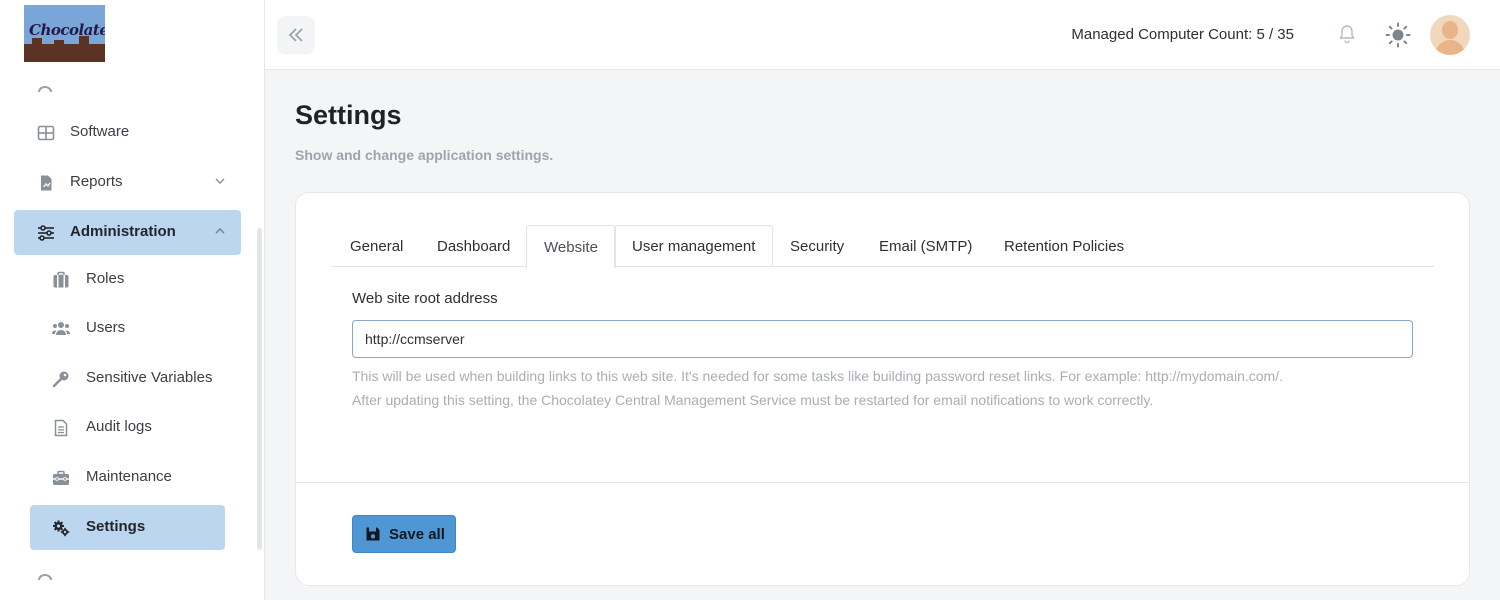 This screenshot has width=1500, height=600. I want to click on sidebar-item-roles: Roles, so click(127, 279).